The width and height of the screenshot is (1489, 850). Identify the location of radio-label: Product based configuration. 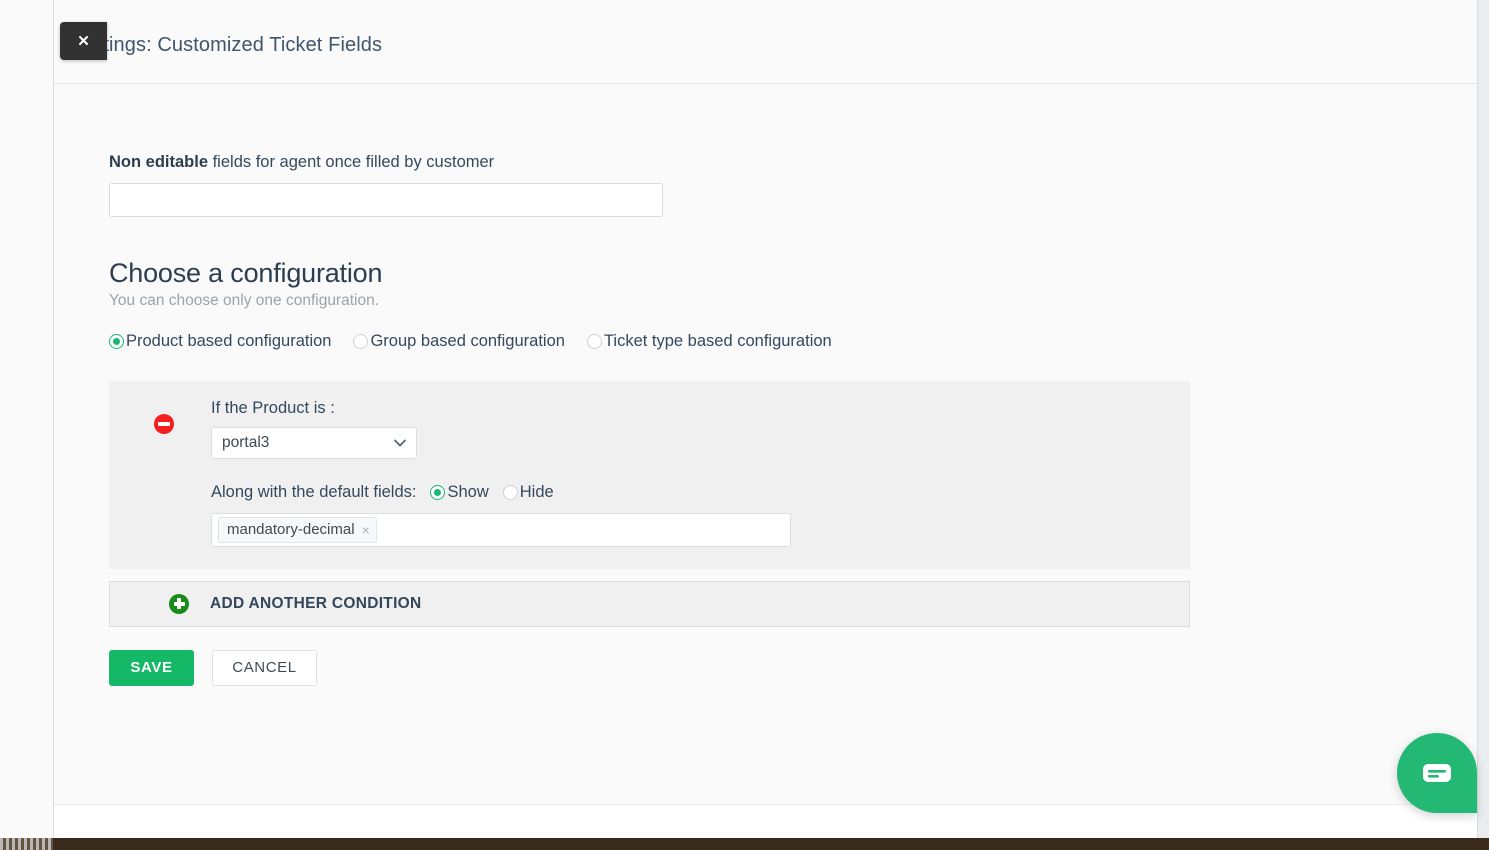
(229, 340).